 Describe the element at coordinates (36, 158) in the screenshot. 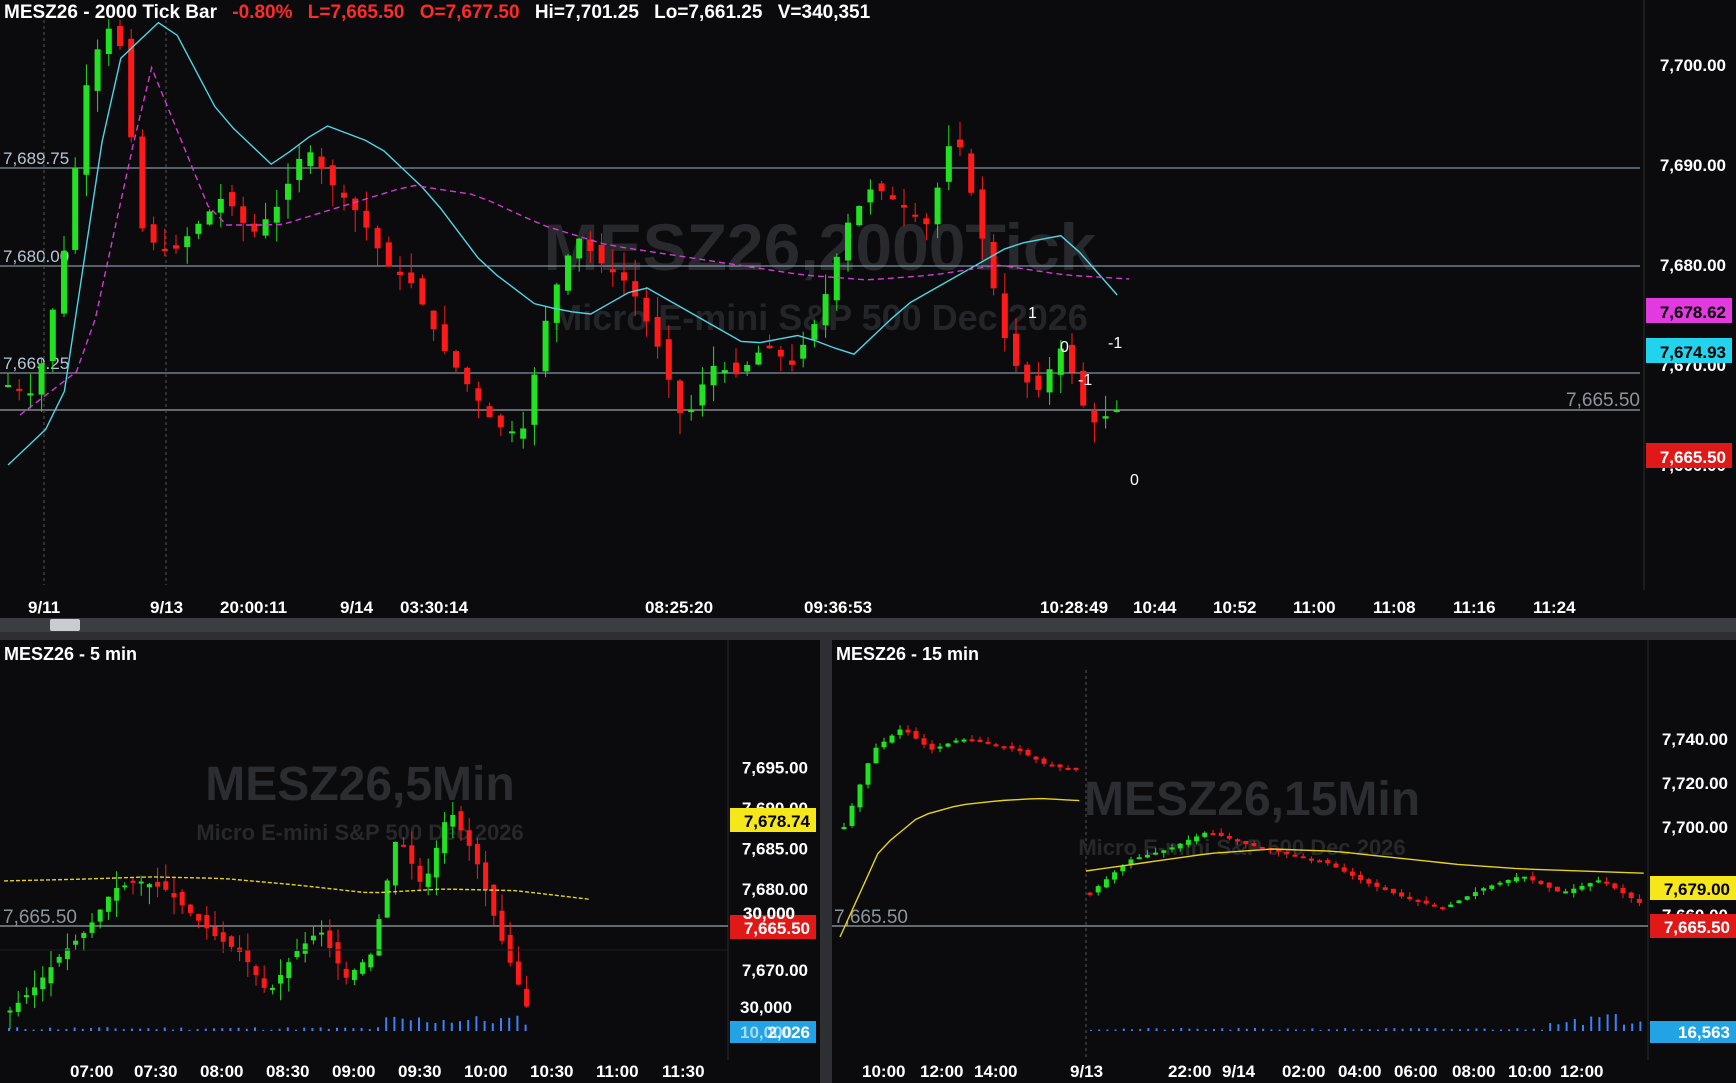

I see `level-line-label: 7,689.75` at that location.